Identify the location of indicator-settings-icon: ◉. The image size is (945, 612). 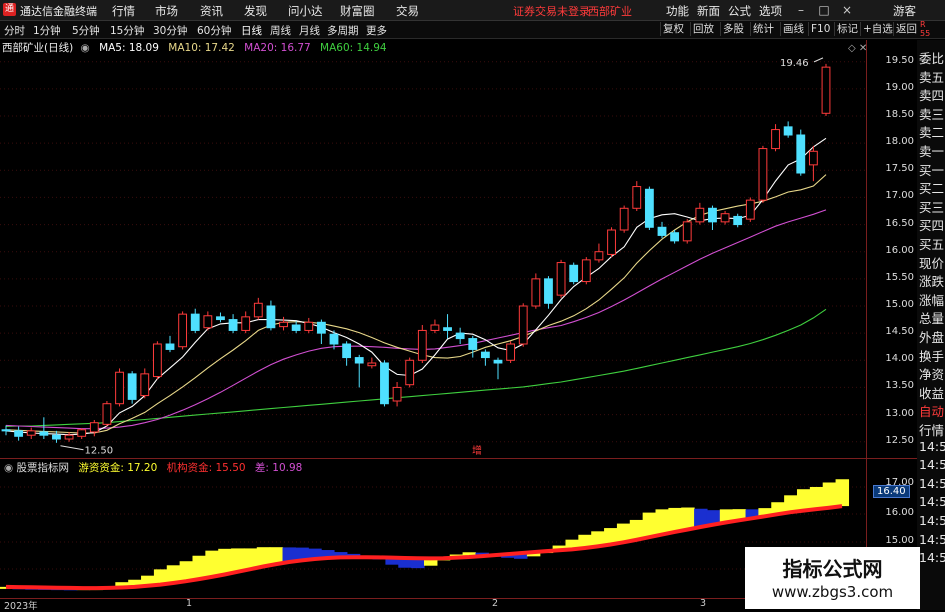
(10, 468).